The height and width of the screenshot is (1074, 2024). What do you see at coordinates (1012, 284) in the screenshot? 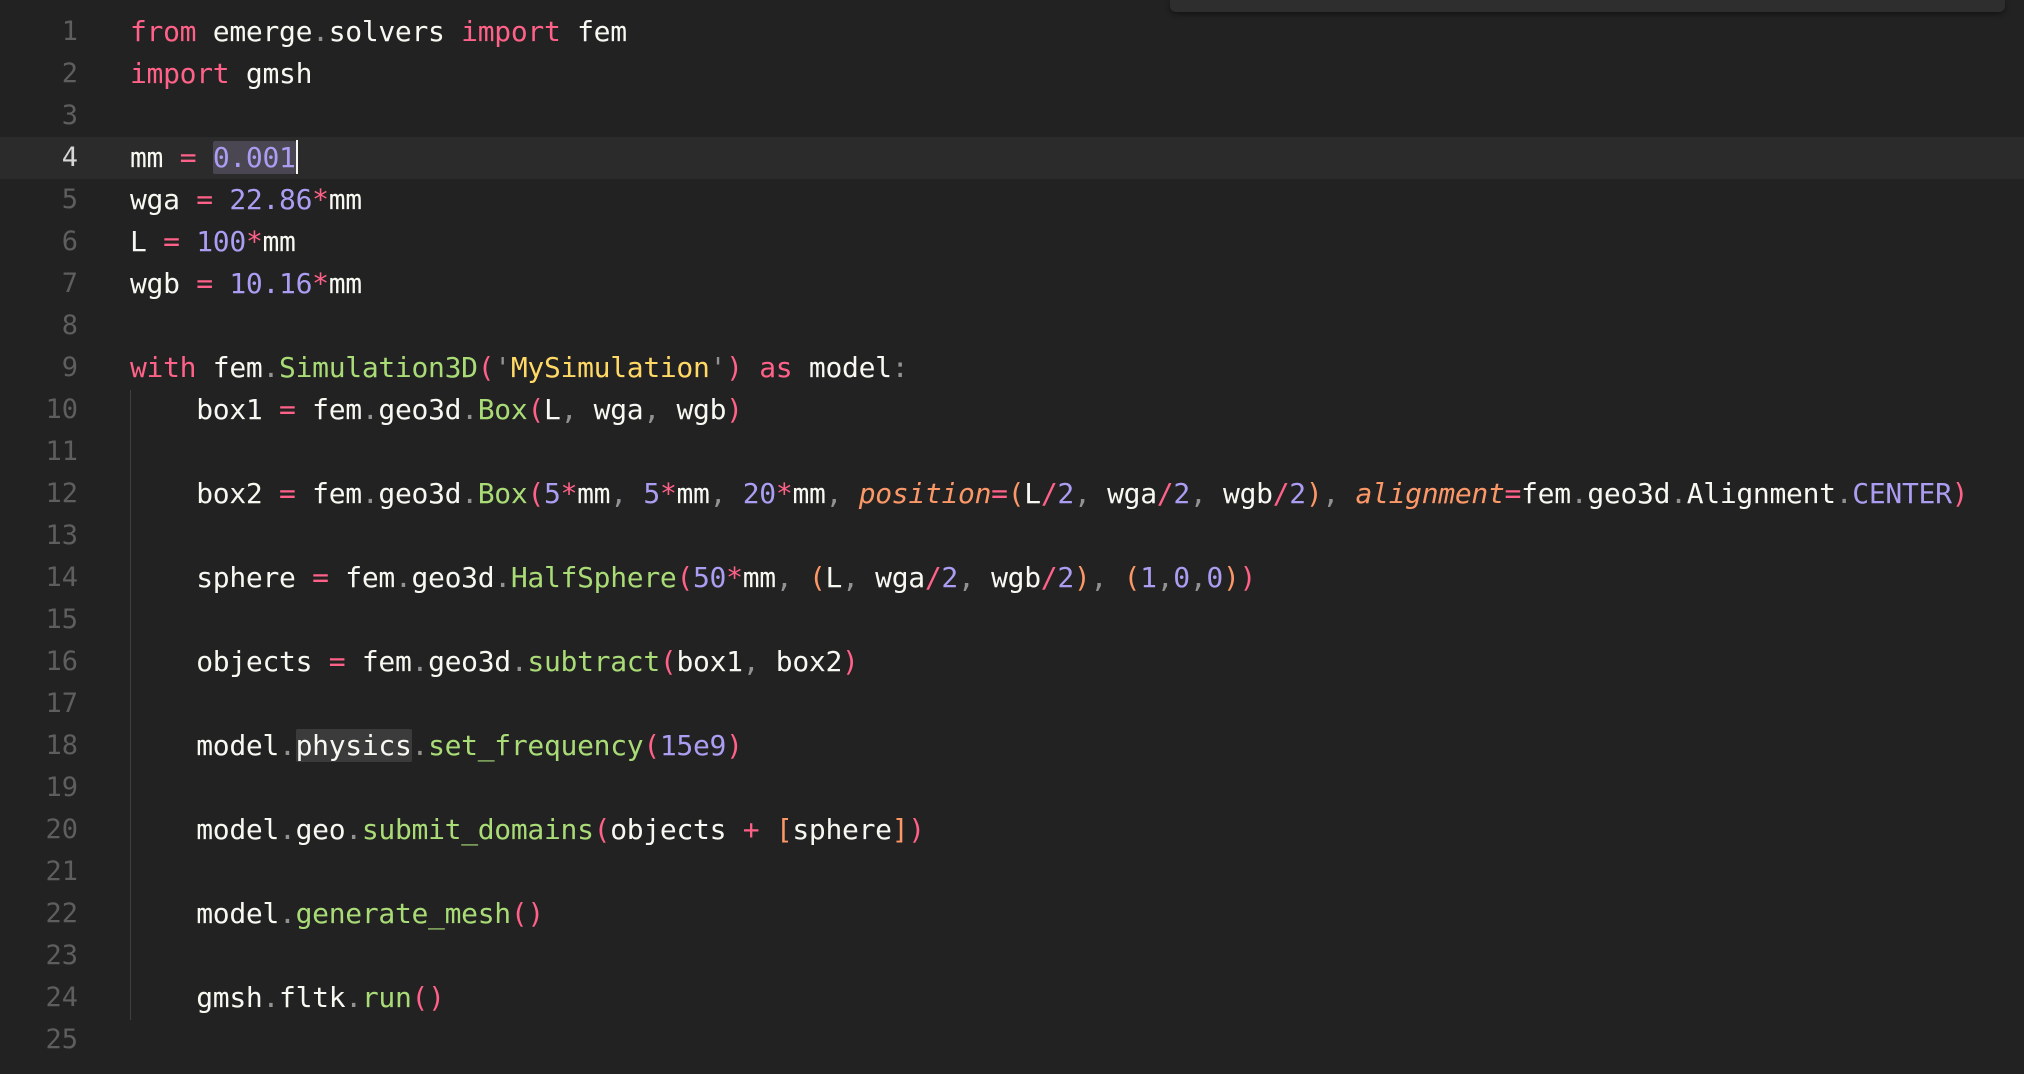
I see `code-line: 7 wgb = 10.16*mm` at bounding box center [1012, 284].